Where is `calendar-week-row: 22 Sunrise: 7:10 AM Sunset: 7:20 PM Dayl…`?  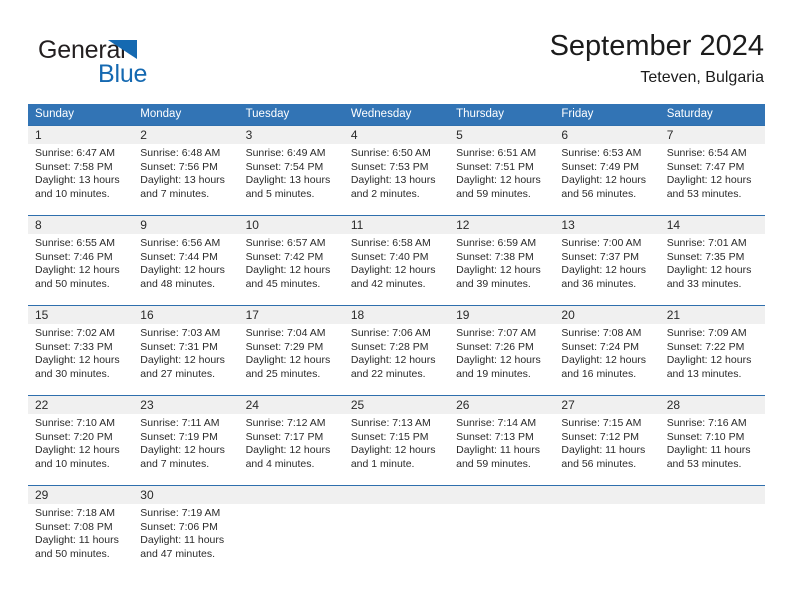 calendar-week-row: 22 Sunrise: 7:10 AM Sunset: 7:20 PM Dayl… is located at coordinates (396, 440).